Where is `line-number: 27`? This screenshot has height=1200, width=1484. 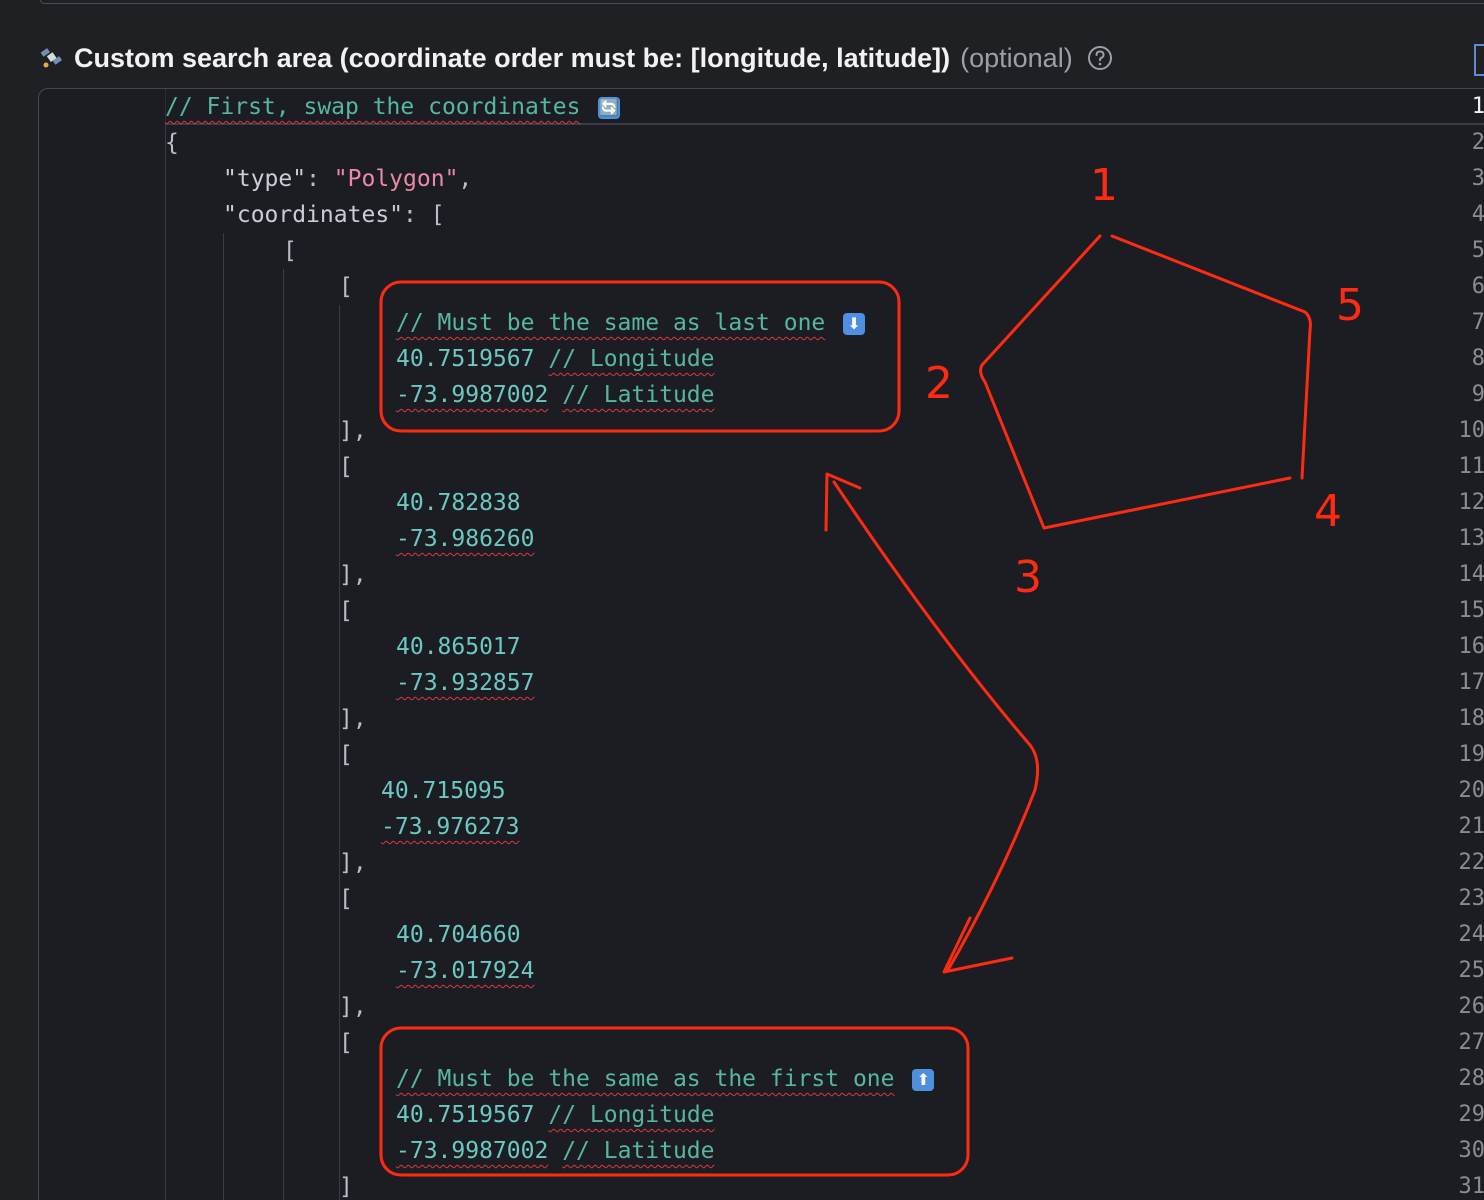
line-number: 27 is located at coordinates (1471, 1042).